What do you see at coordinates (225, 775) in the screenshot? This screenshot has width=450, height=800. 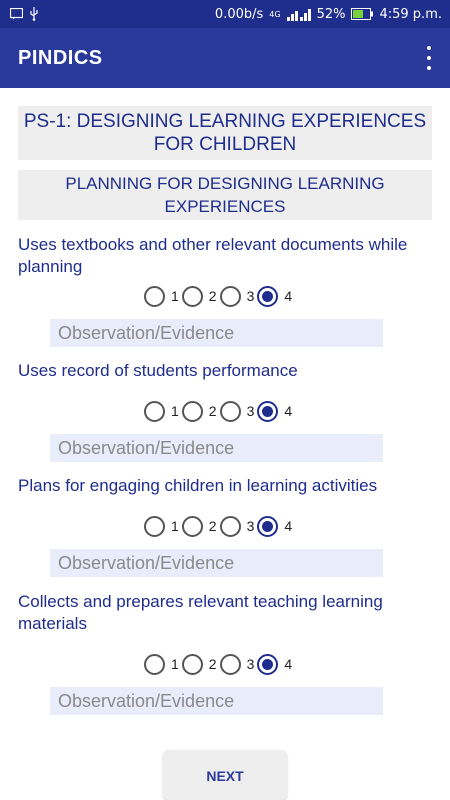 I see `next-button: NEXT` at bounding box center [225, 775].